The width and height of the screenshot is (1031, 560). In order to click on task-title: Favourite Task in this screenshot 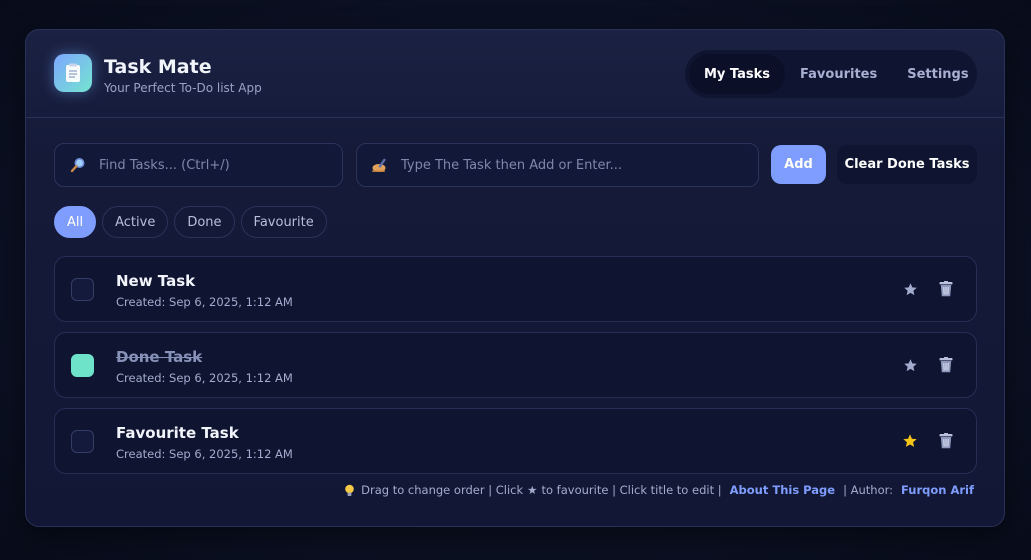, I will do `click(177, 433)`.